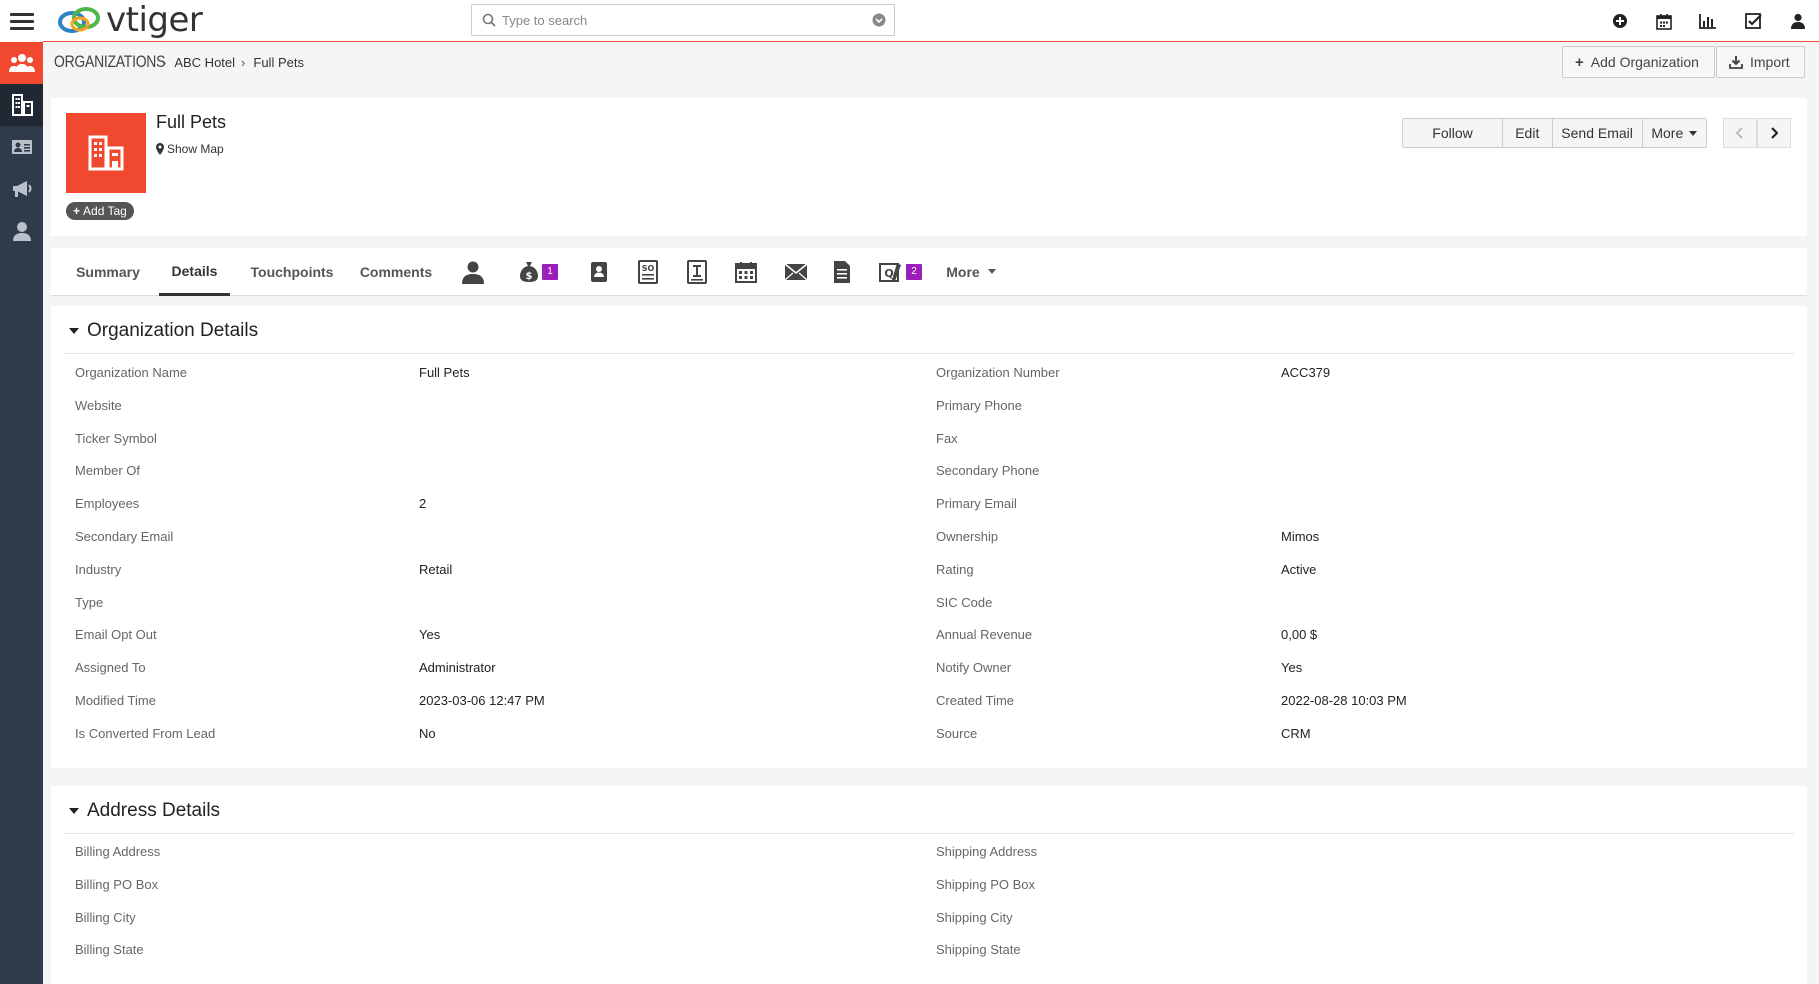 The width and height of the screenshot is (1819, 984). Describe the element at coordinates (435, 569) in the screenshot. I see `field-value: Retail` at that location.